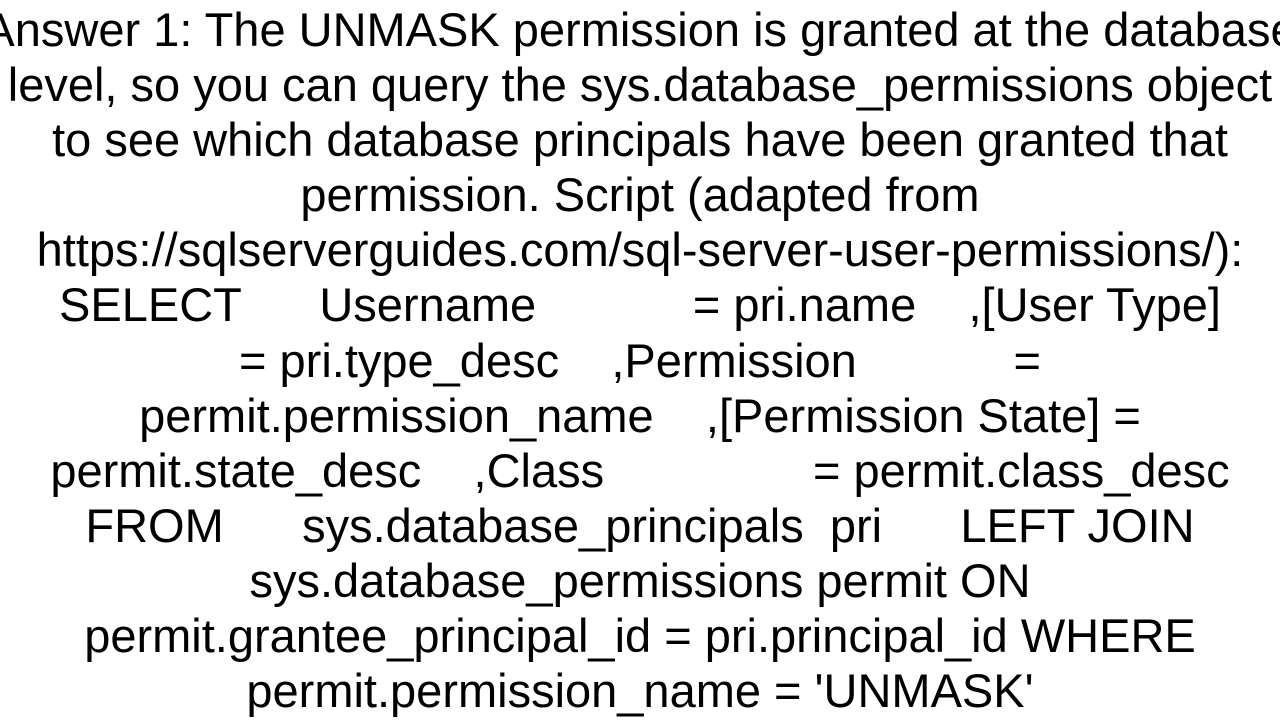  What do you see at coordinates (640, 580) in the screenshot?
I see `sql-line: sys.database_permissions permit ON` at bounding box center [640, 580].